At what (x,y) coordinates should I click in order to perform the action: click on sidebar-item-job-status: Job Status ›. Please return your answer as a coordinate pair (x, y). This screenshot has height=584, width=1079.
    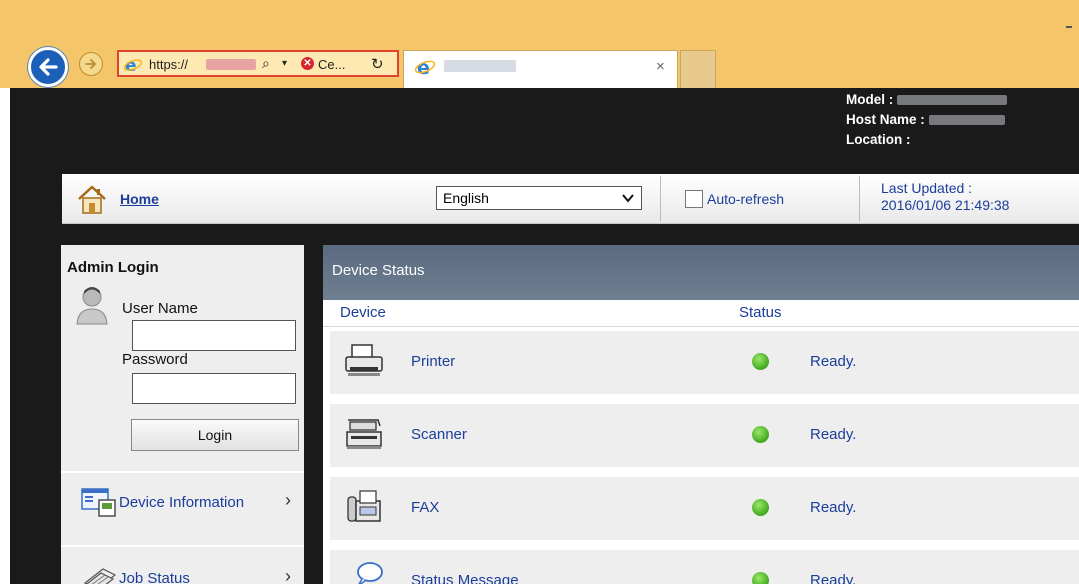
    Looking at the image, I should click on (182, 565).